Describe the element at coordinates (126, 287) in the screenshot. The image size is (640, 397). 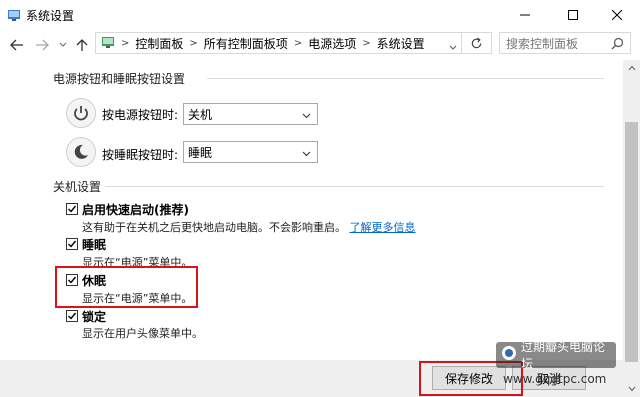
I see `highlight-box-hibernate` at that location.